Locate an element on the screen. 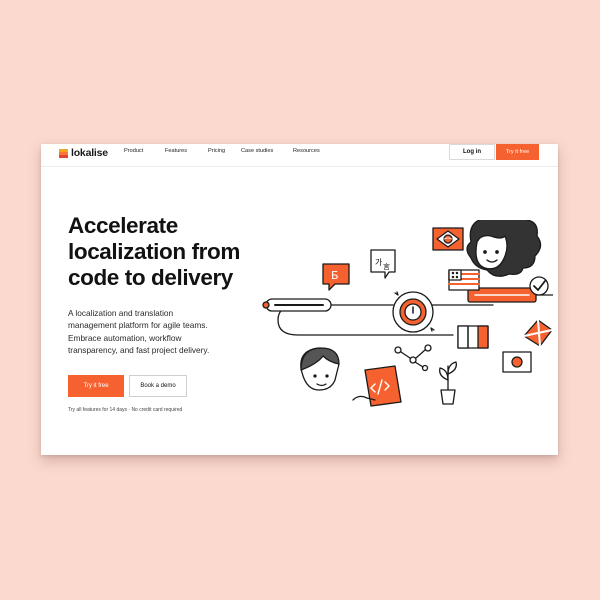 Image resolution: width=600 pixels, height=600 pixels. subtext-line: Embrace automation, workflow is located at coordinates (125, 337).